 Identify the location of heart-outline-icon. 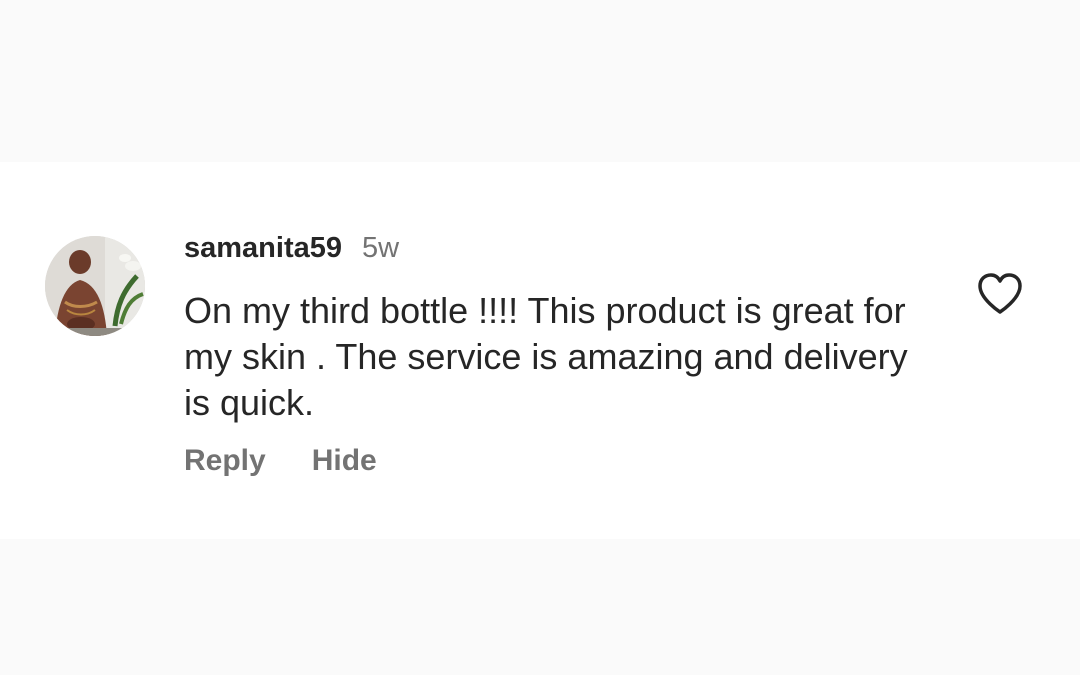
(1000, 294).